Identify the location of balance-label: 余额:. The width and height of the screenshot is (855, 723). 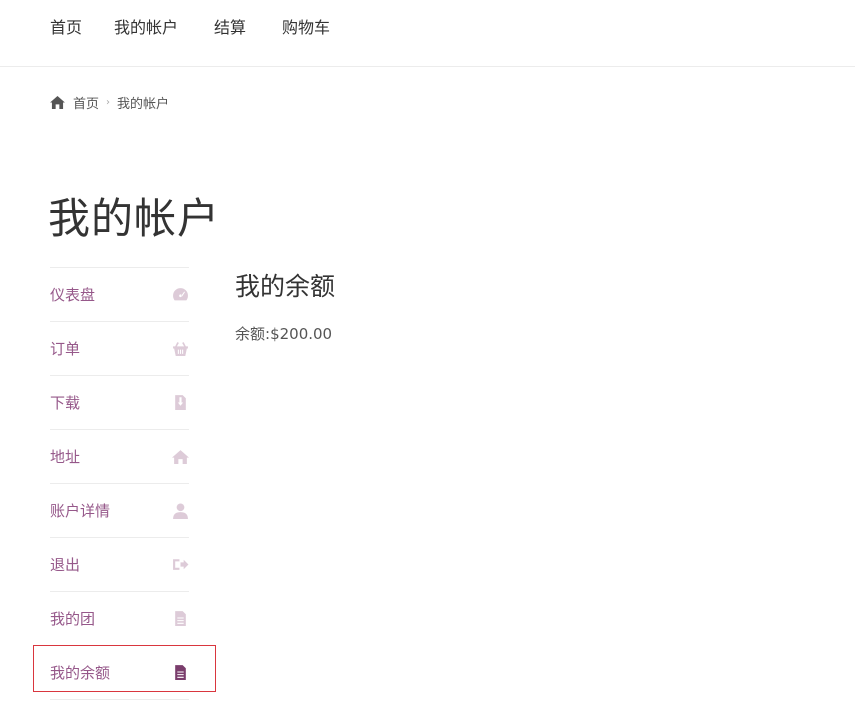
(253, 334).